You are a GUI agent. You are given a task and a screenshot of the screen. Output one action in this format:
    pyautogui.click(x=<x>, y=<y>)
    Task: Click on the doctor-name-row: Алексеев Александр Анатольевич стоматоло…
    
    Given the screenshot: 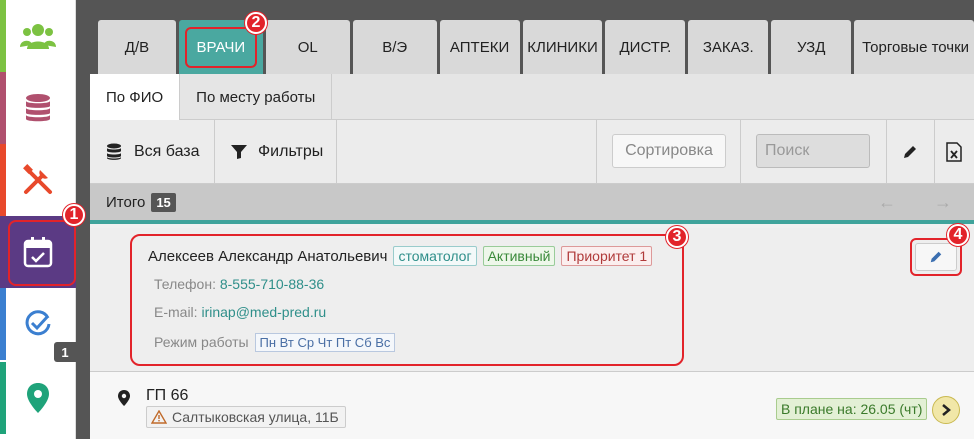 What is the action you would take?
    pyautogui.click(x=400, y=256)
    